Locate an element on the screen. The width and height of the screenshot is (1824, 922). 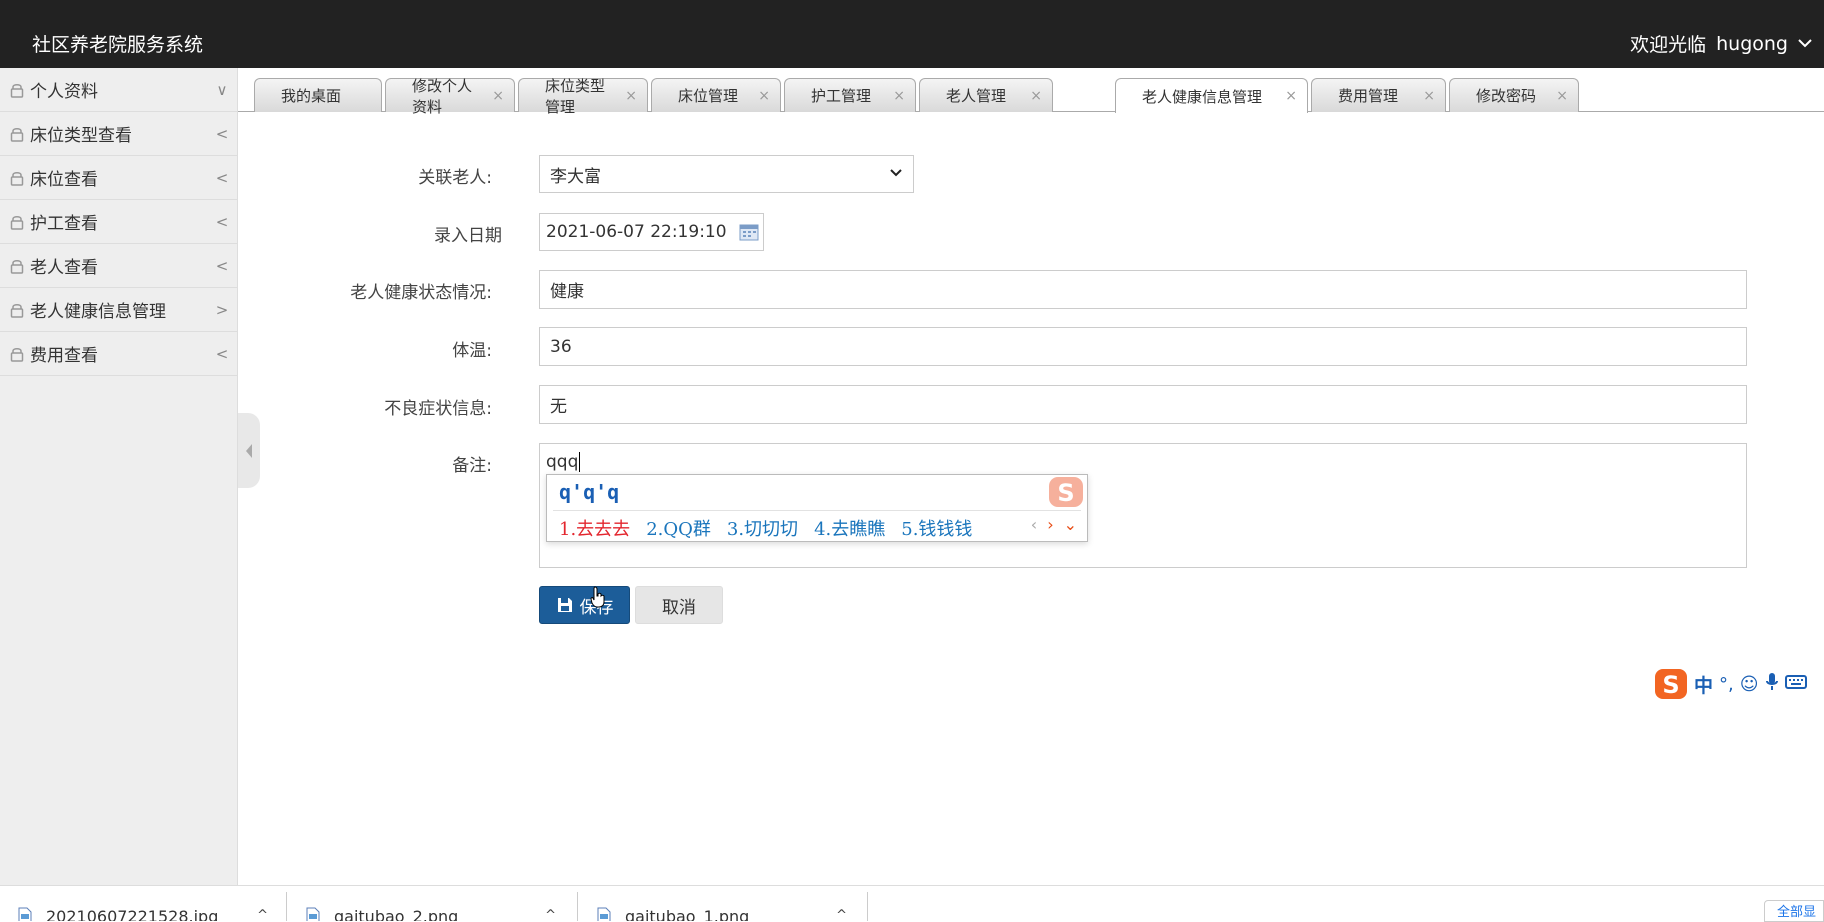
ime-candidate: 2.QQ群 is located at coordinates (678, 528).